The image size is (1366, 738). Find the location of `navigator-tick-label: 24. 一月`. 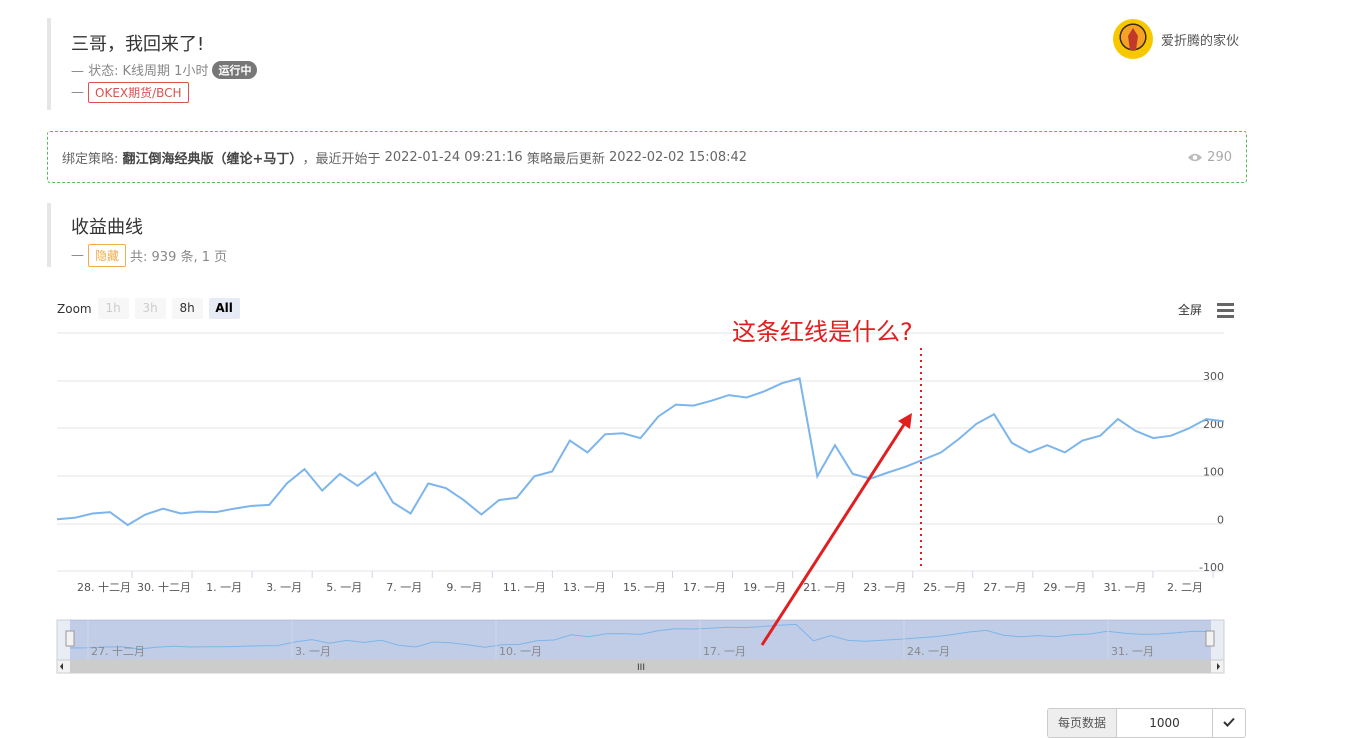

navigator-tick-label: 24. 一月 is located at coordinates (928, 651).